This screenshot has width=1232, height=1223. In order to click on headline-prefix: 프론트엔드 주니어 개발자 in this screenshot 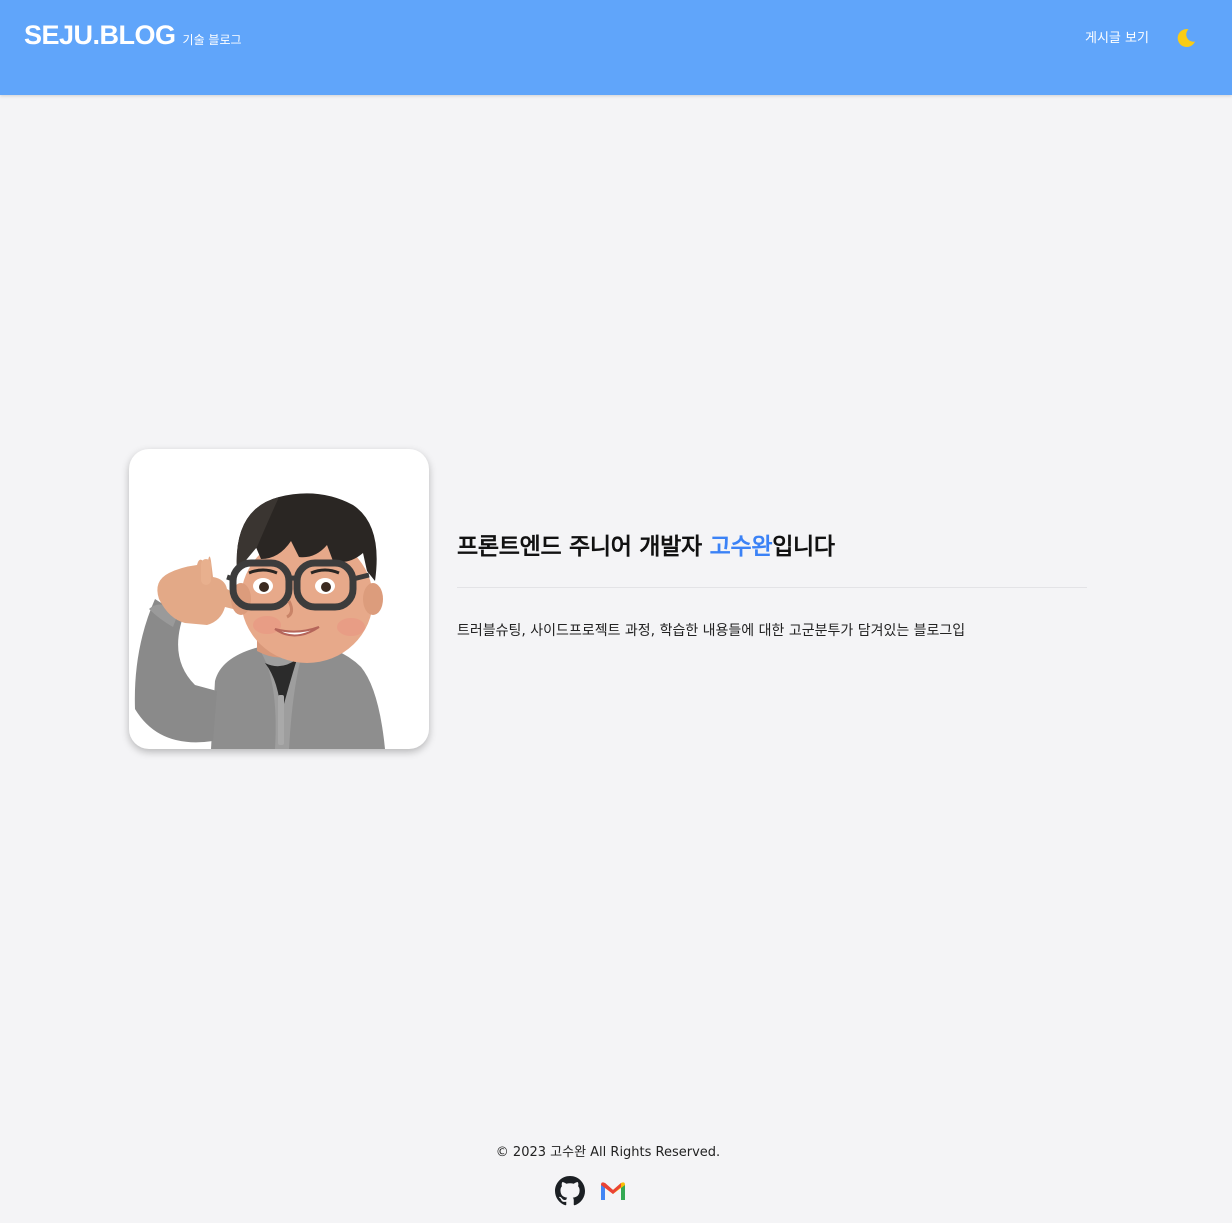, I will do `click(583, 547)`.